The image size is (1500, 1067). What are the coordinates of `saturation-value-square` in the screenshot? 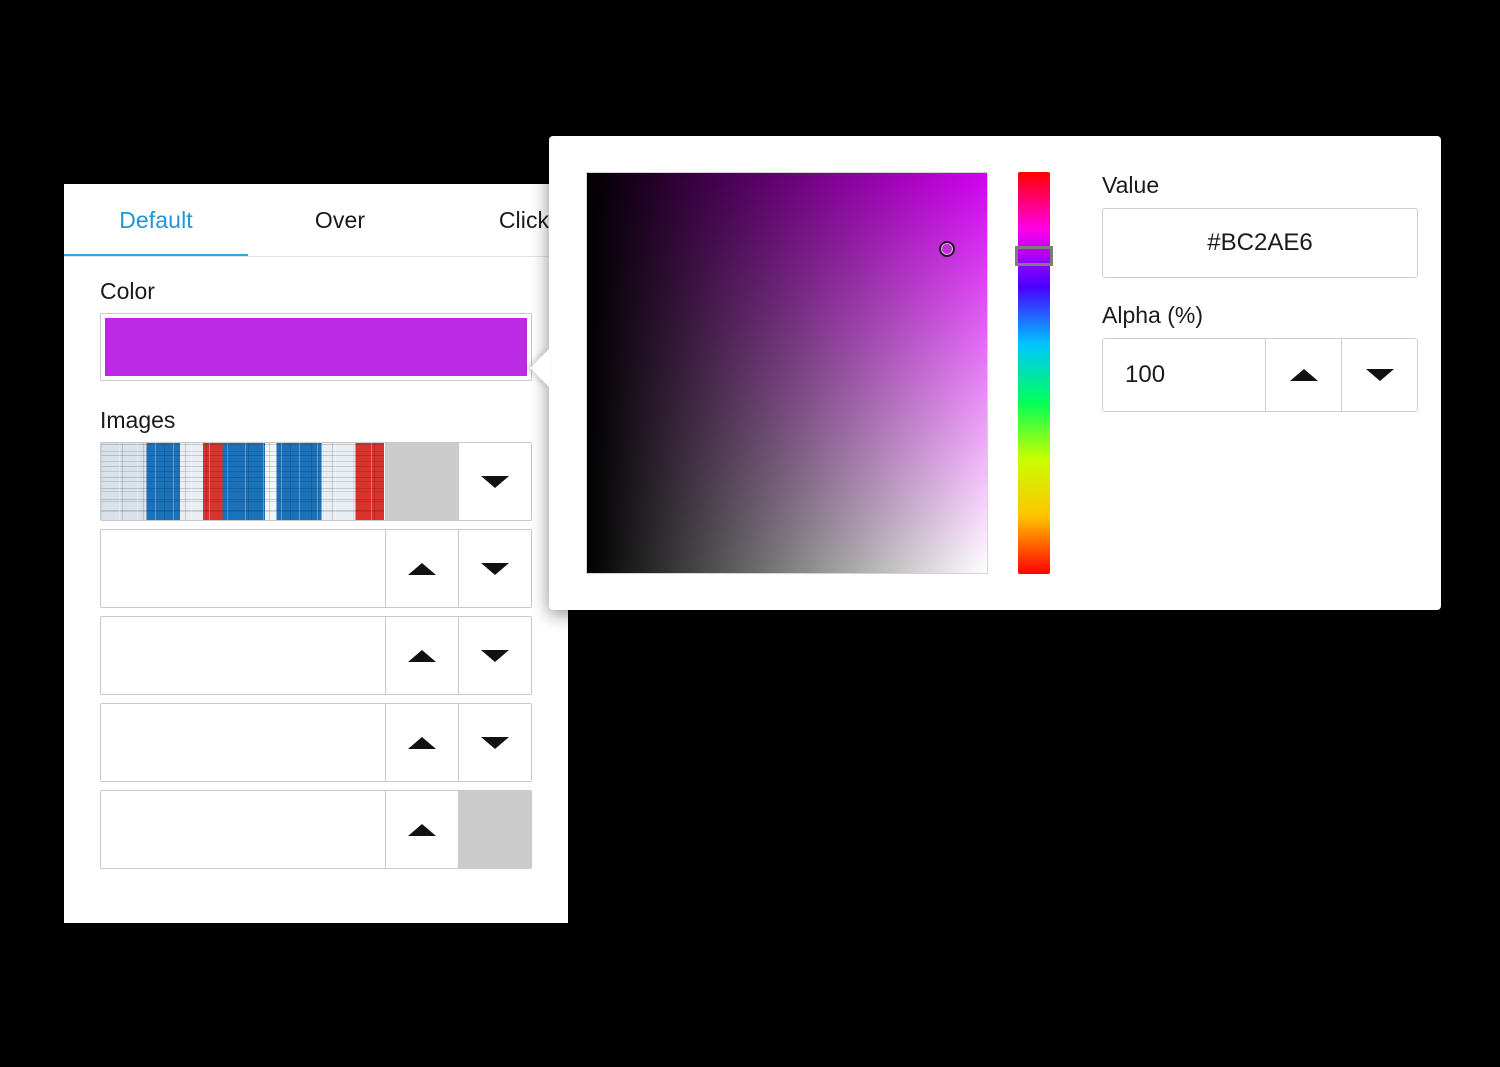 It's located at (787, 373).